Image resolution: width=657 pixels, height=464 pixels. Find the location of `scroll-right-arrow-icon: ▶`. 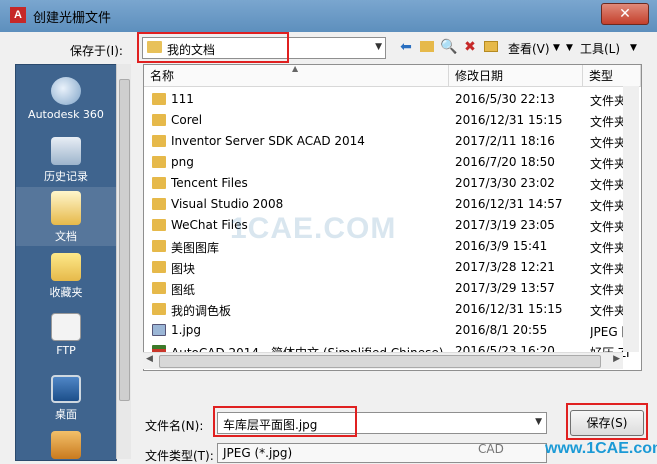

scroll-right-arrow-icon: ▶ is located at coordinates (616, 359).